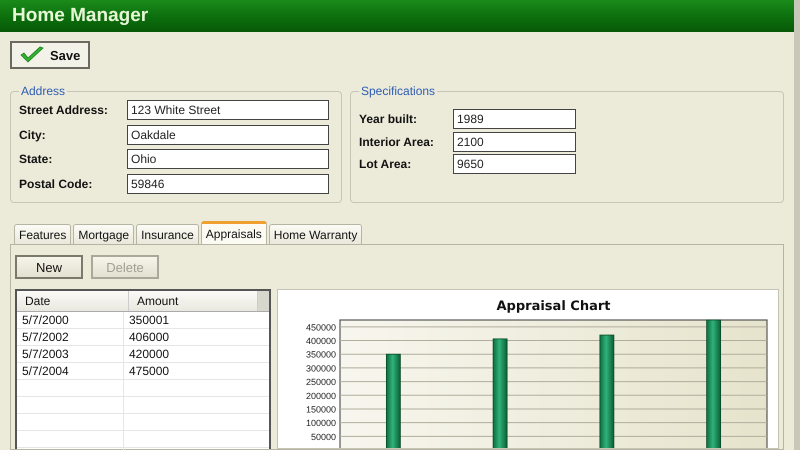 Image resolution: width=800 pixels, height=450 pixels. What do you see at coordinates (43, 234) in the screenshot?
I see `tab: Features` at bounding box center [43, 234].